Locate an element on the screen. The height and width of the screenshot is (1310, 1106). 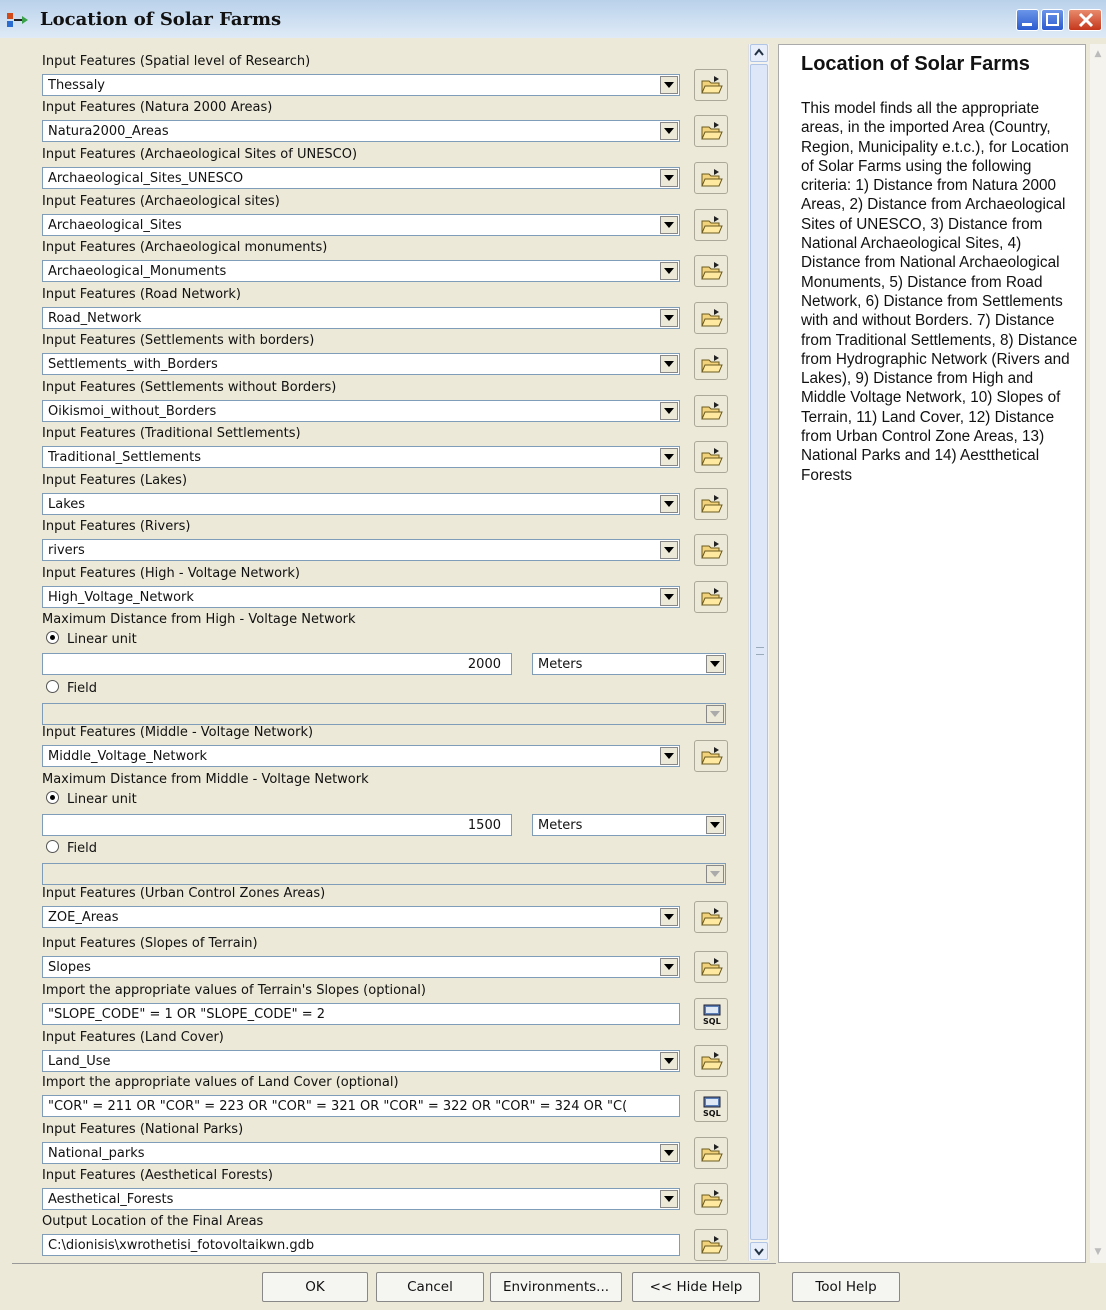
field-5-select: Road_Network is located at coordinates (361, 318).